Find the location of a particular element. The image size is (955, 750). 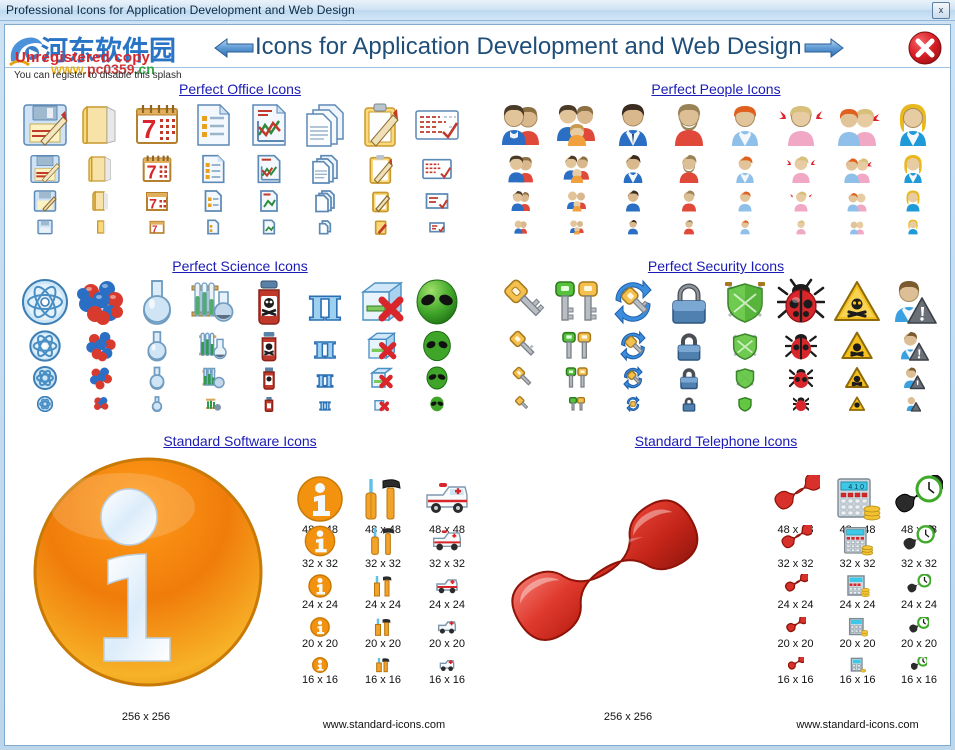

size-cell-handset-16: 16 x 16 is located at coordinates (795, 671).